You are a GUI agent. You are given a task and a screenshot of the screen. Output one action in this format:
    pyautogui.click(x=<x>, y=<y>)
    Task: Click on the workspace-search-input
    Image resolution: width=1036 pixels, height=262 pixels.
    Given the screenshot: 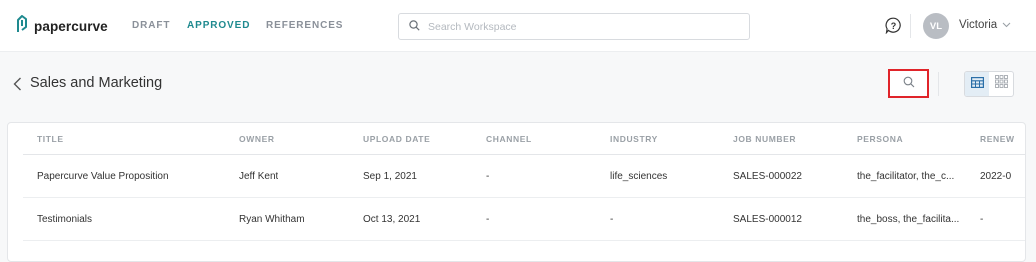 What is the action you would take?
    pyautogui.click(x=578, y=26)
    